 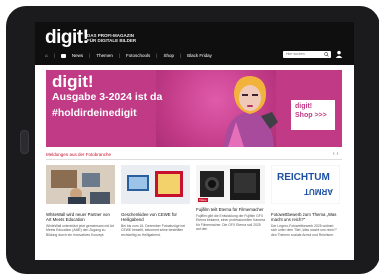 I want to click on home-button, so click(x=24, y=142).